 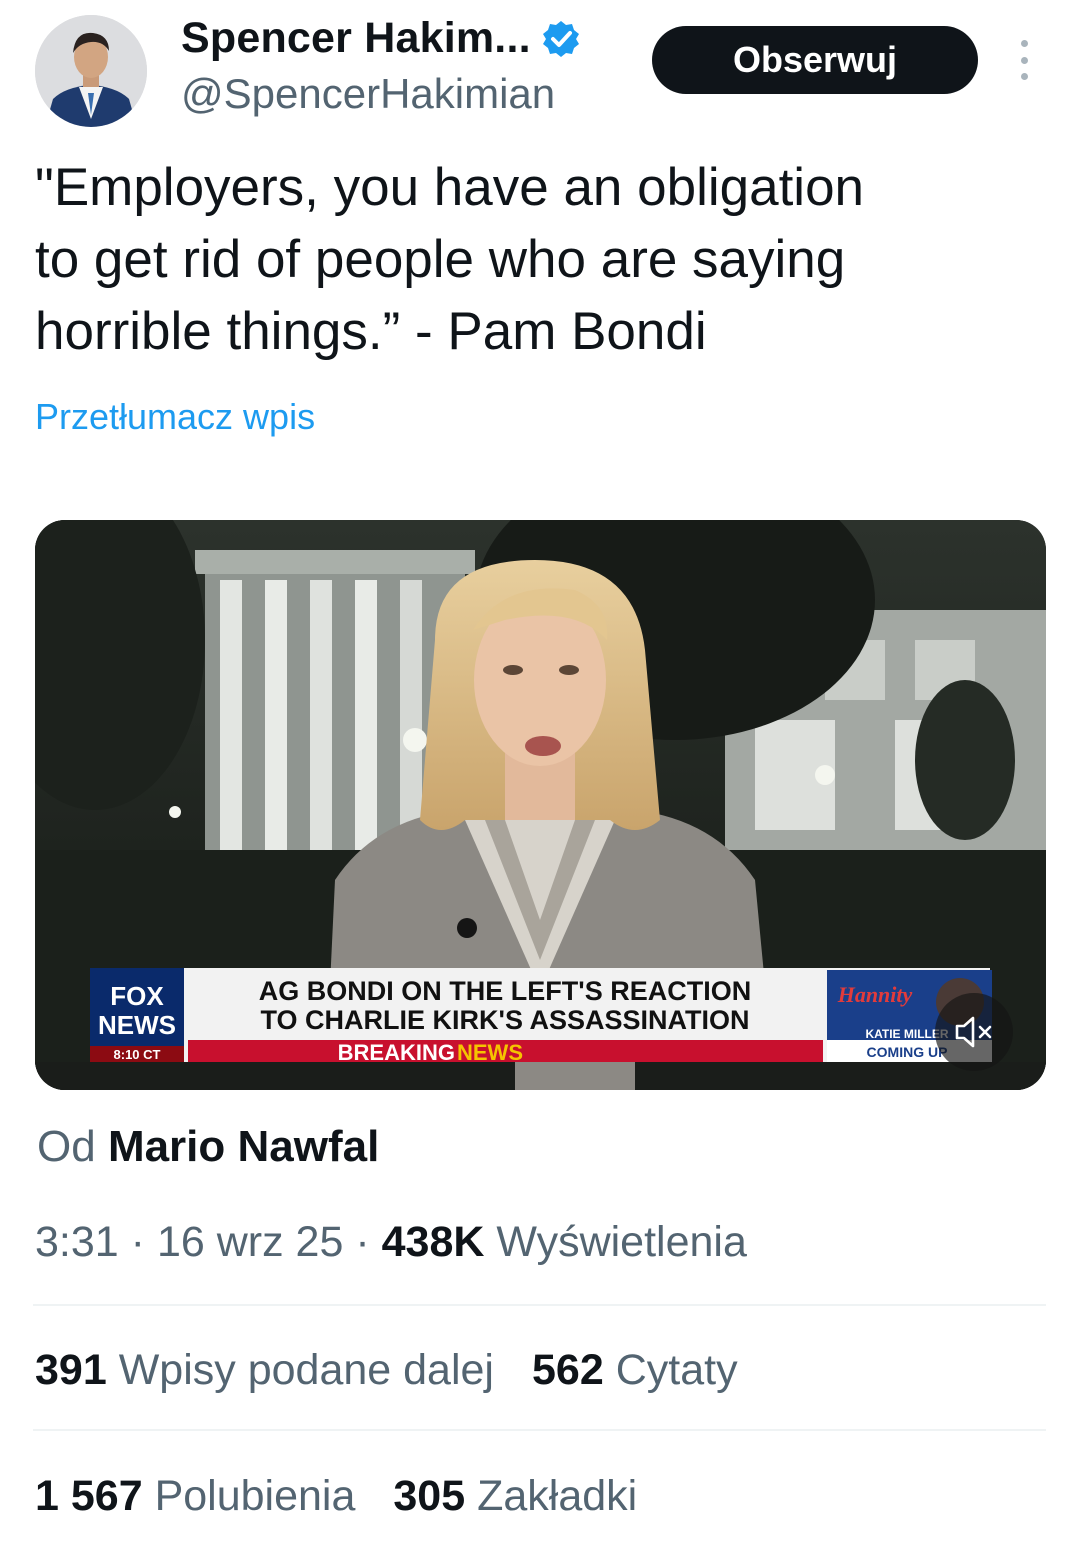 I want to click on breaking-label: BREAKING, so click(x=396, y=1052).